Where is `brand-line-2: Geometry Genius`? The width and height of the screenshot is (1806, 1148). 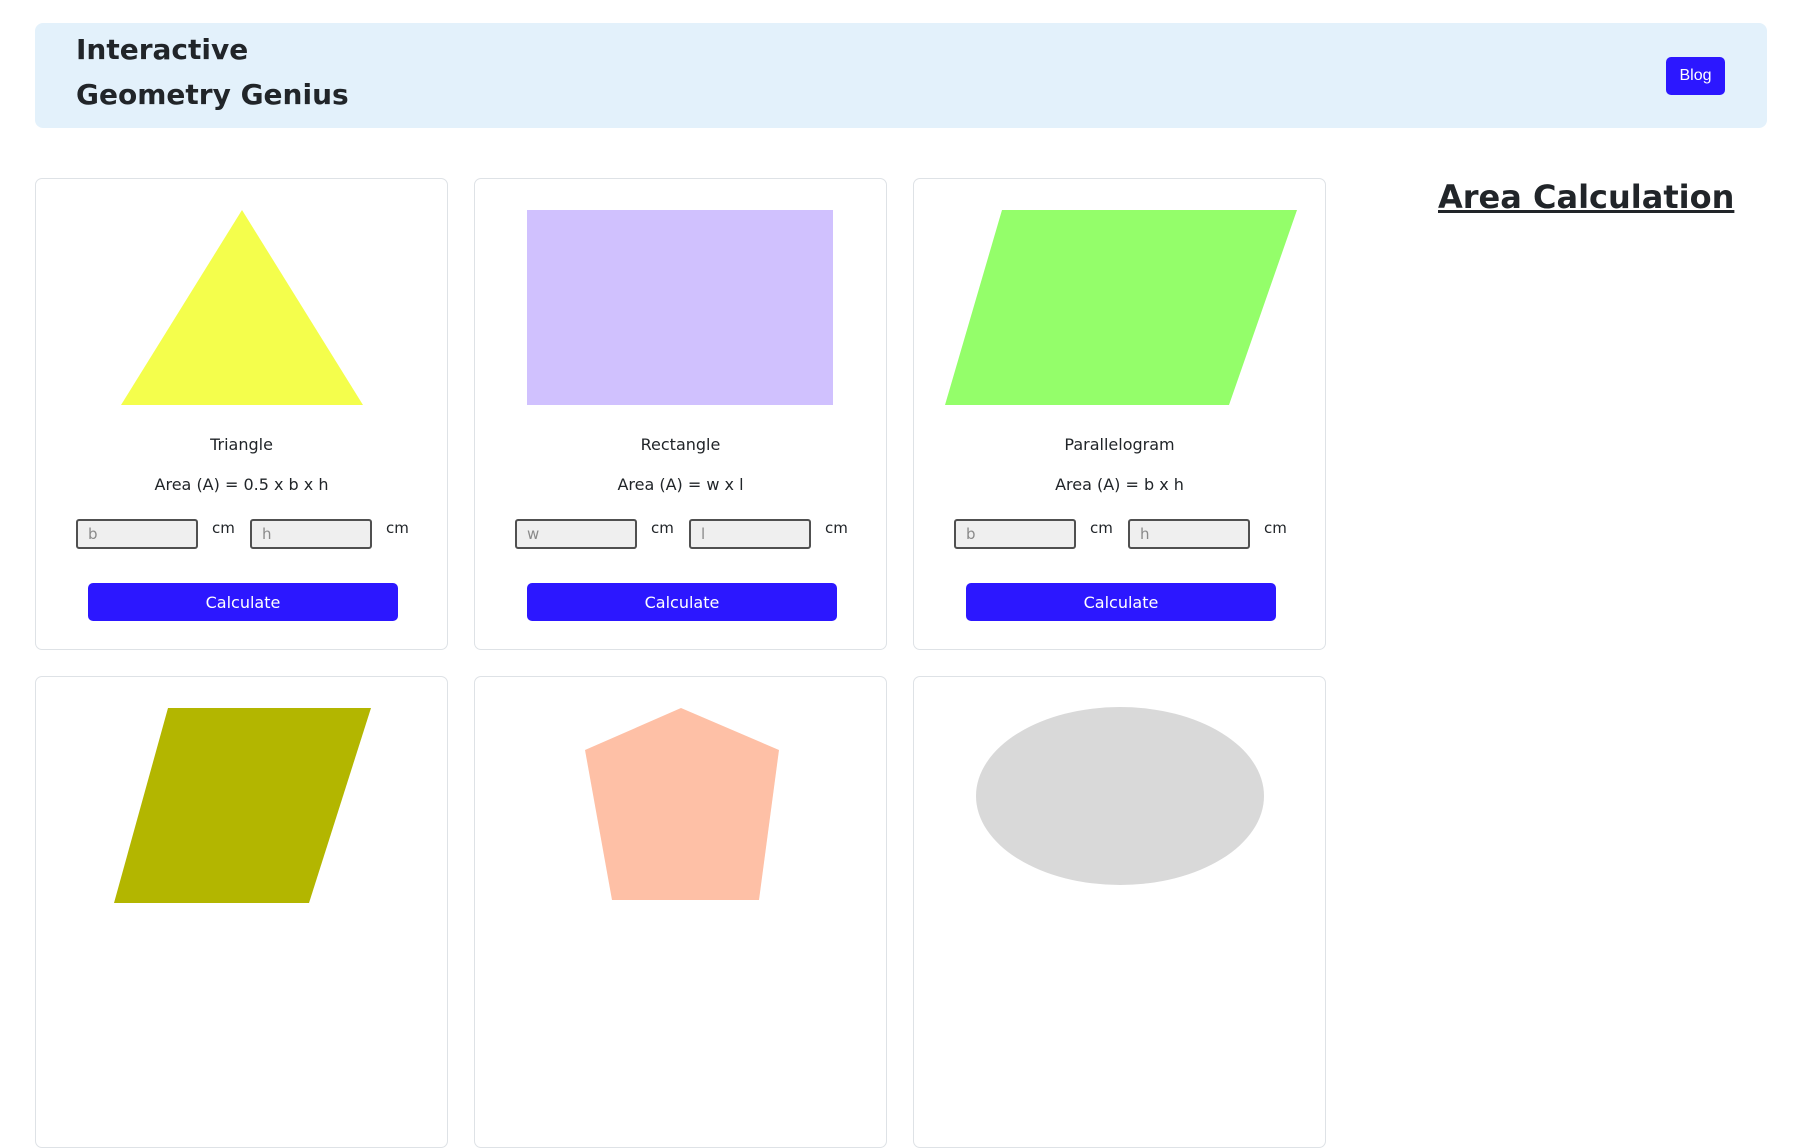 brand-line-2: Geometry Genius is located at coordinates (212, 94).